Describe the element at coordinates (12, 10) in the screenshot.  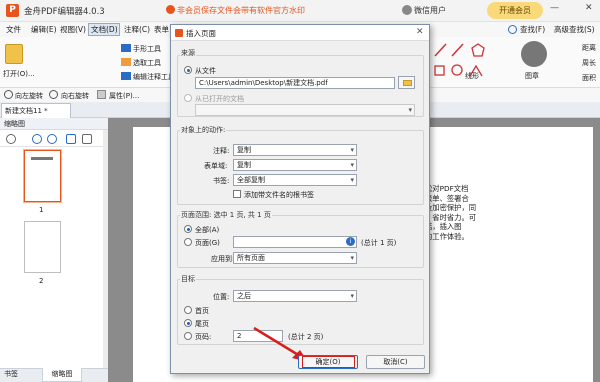
I see `app-logo-icon: P` at that location.